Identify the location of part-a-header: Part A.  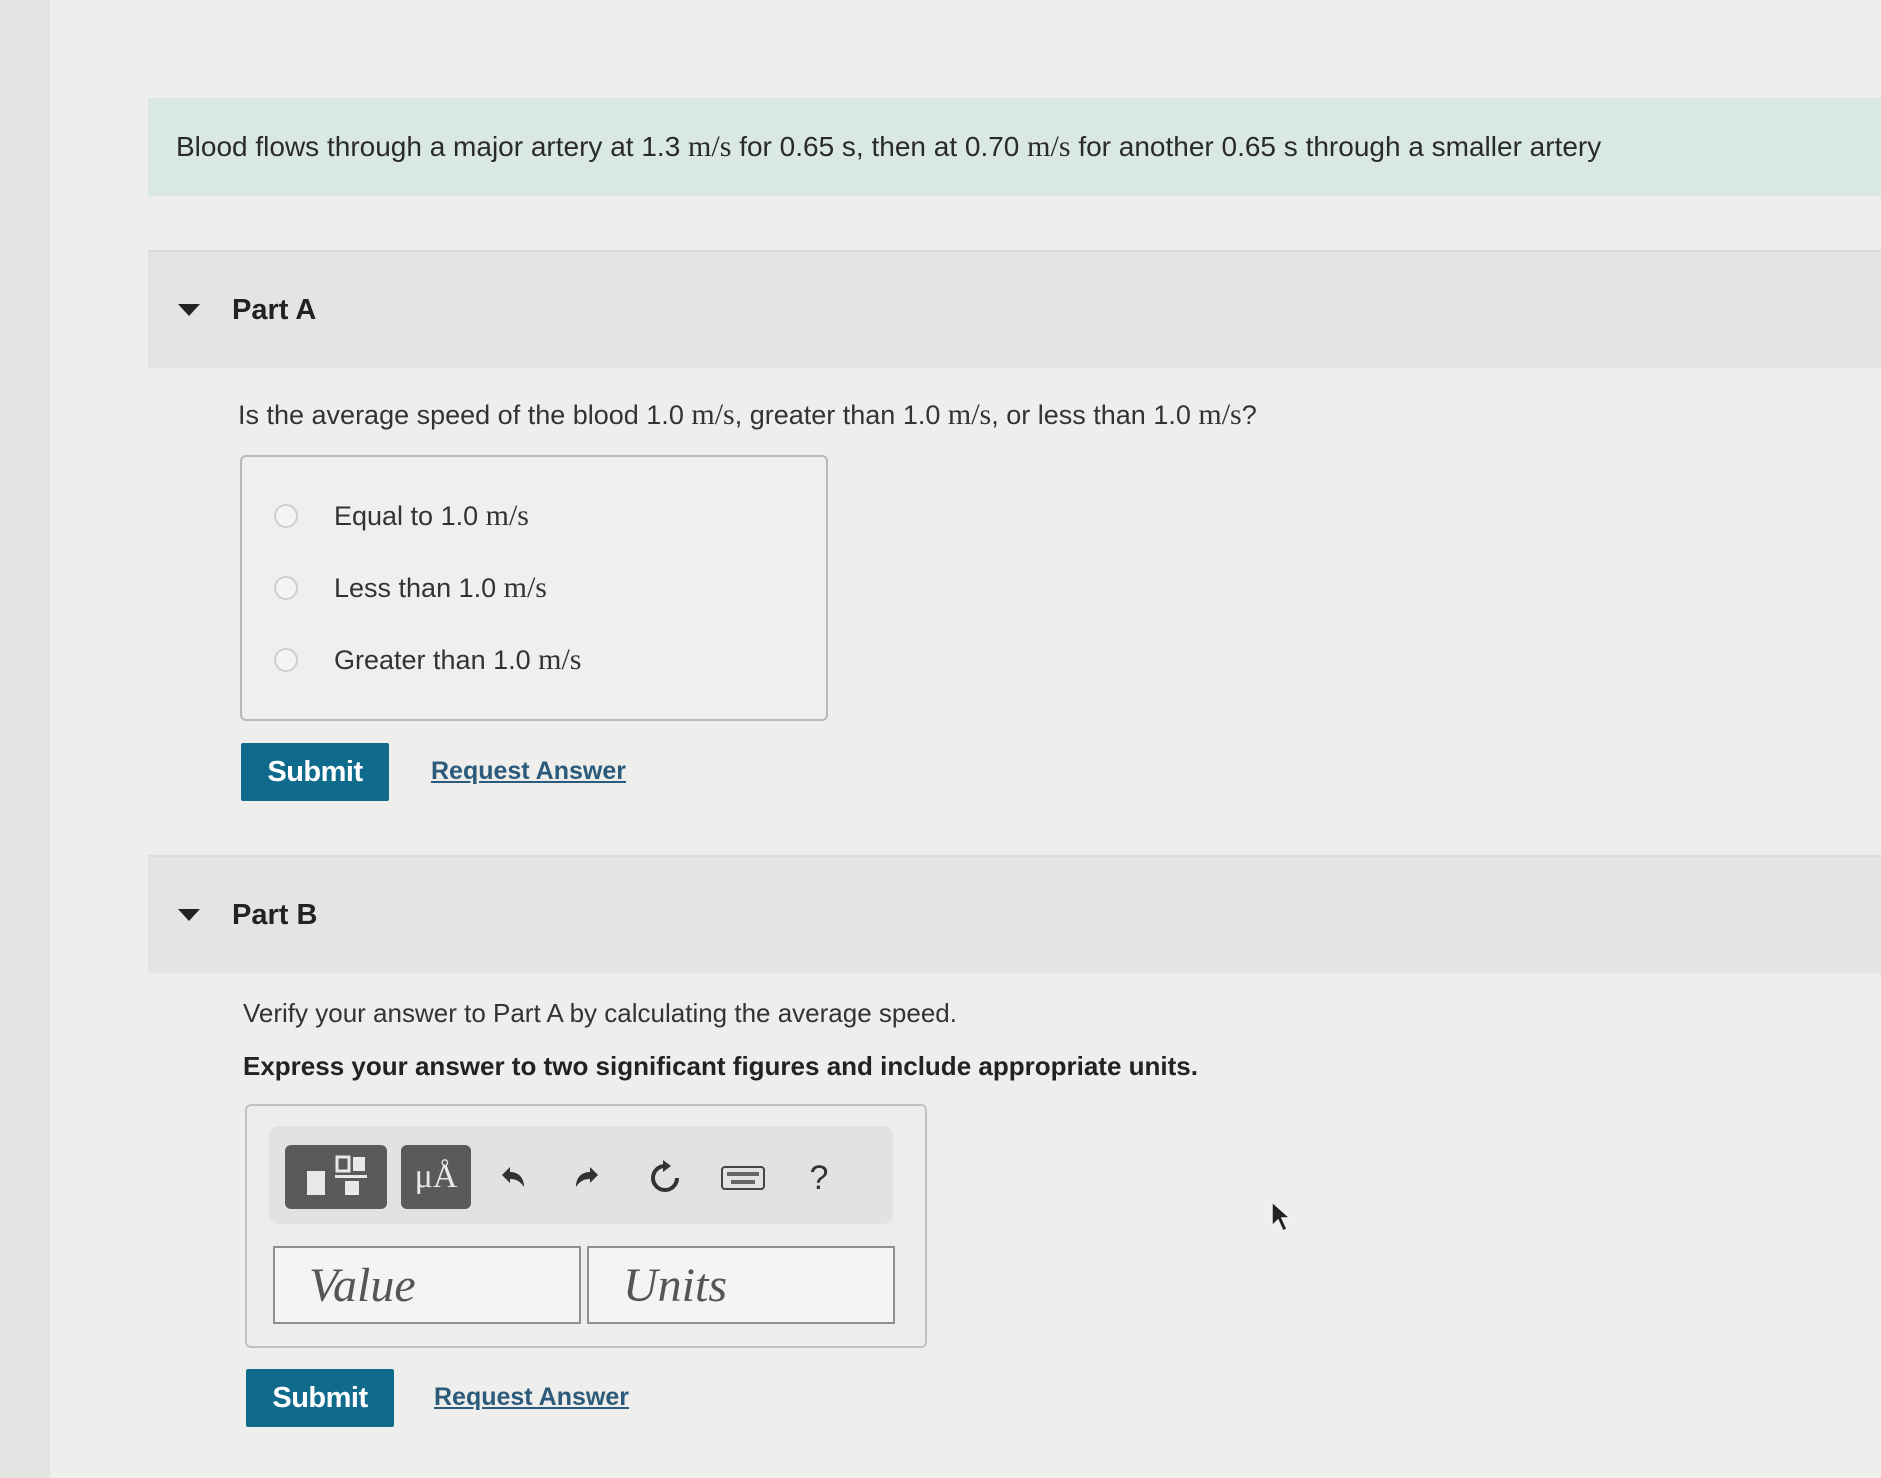
(1014, 309).